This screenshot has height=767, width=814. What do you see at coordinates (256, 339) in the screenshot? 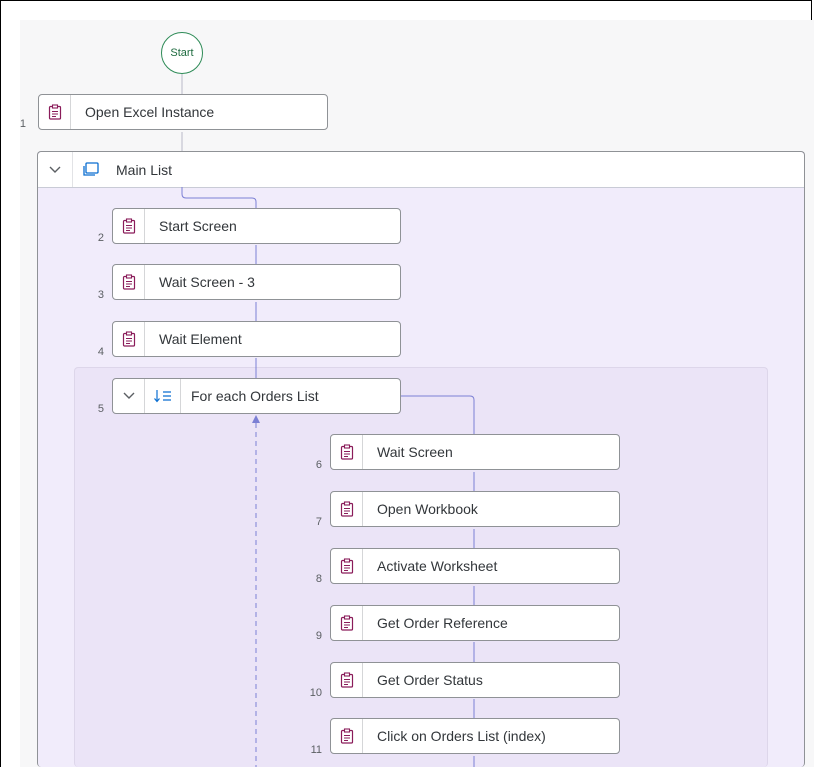
I see `step-wait-element: Wait Element` at bounding box center [256, 339].